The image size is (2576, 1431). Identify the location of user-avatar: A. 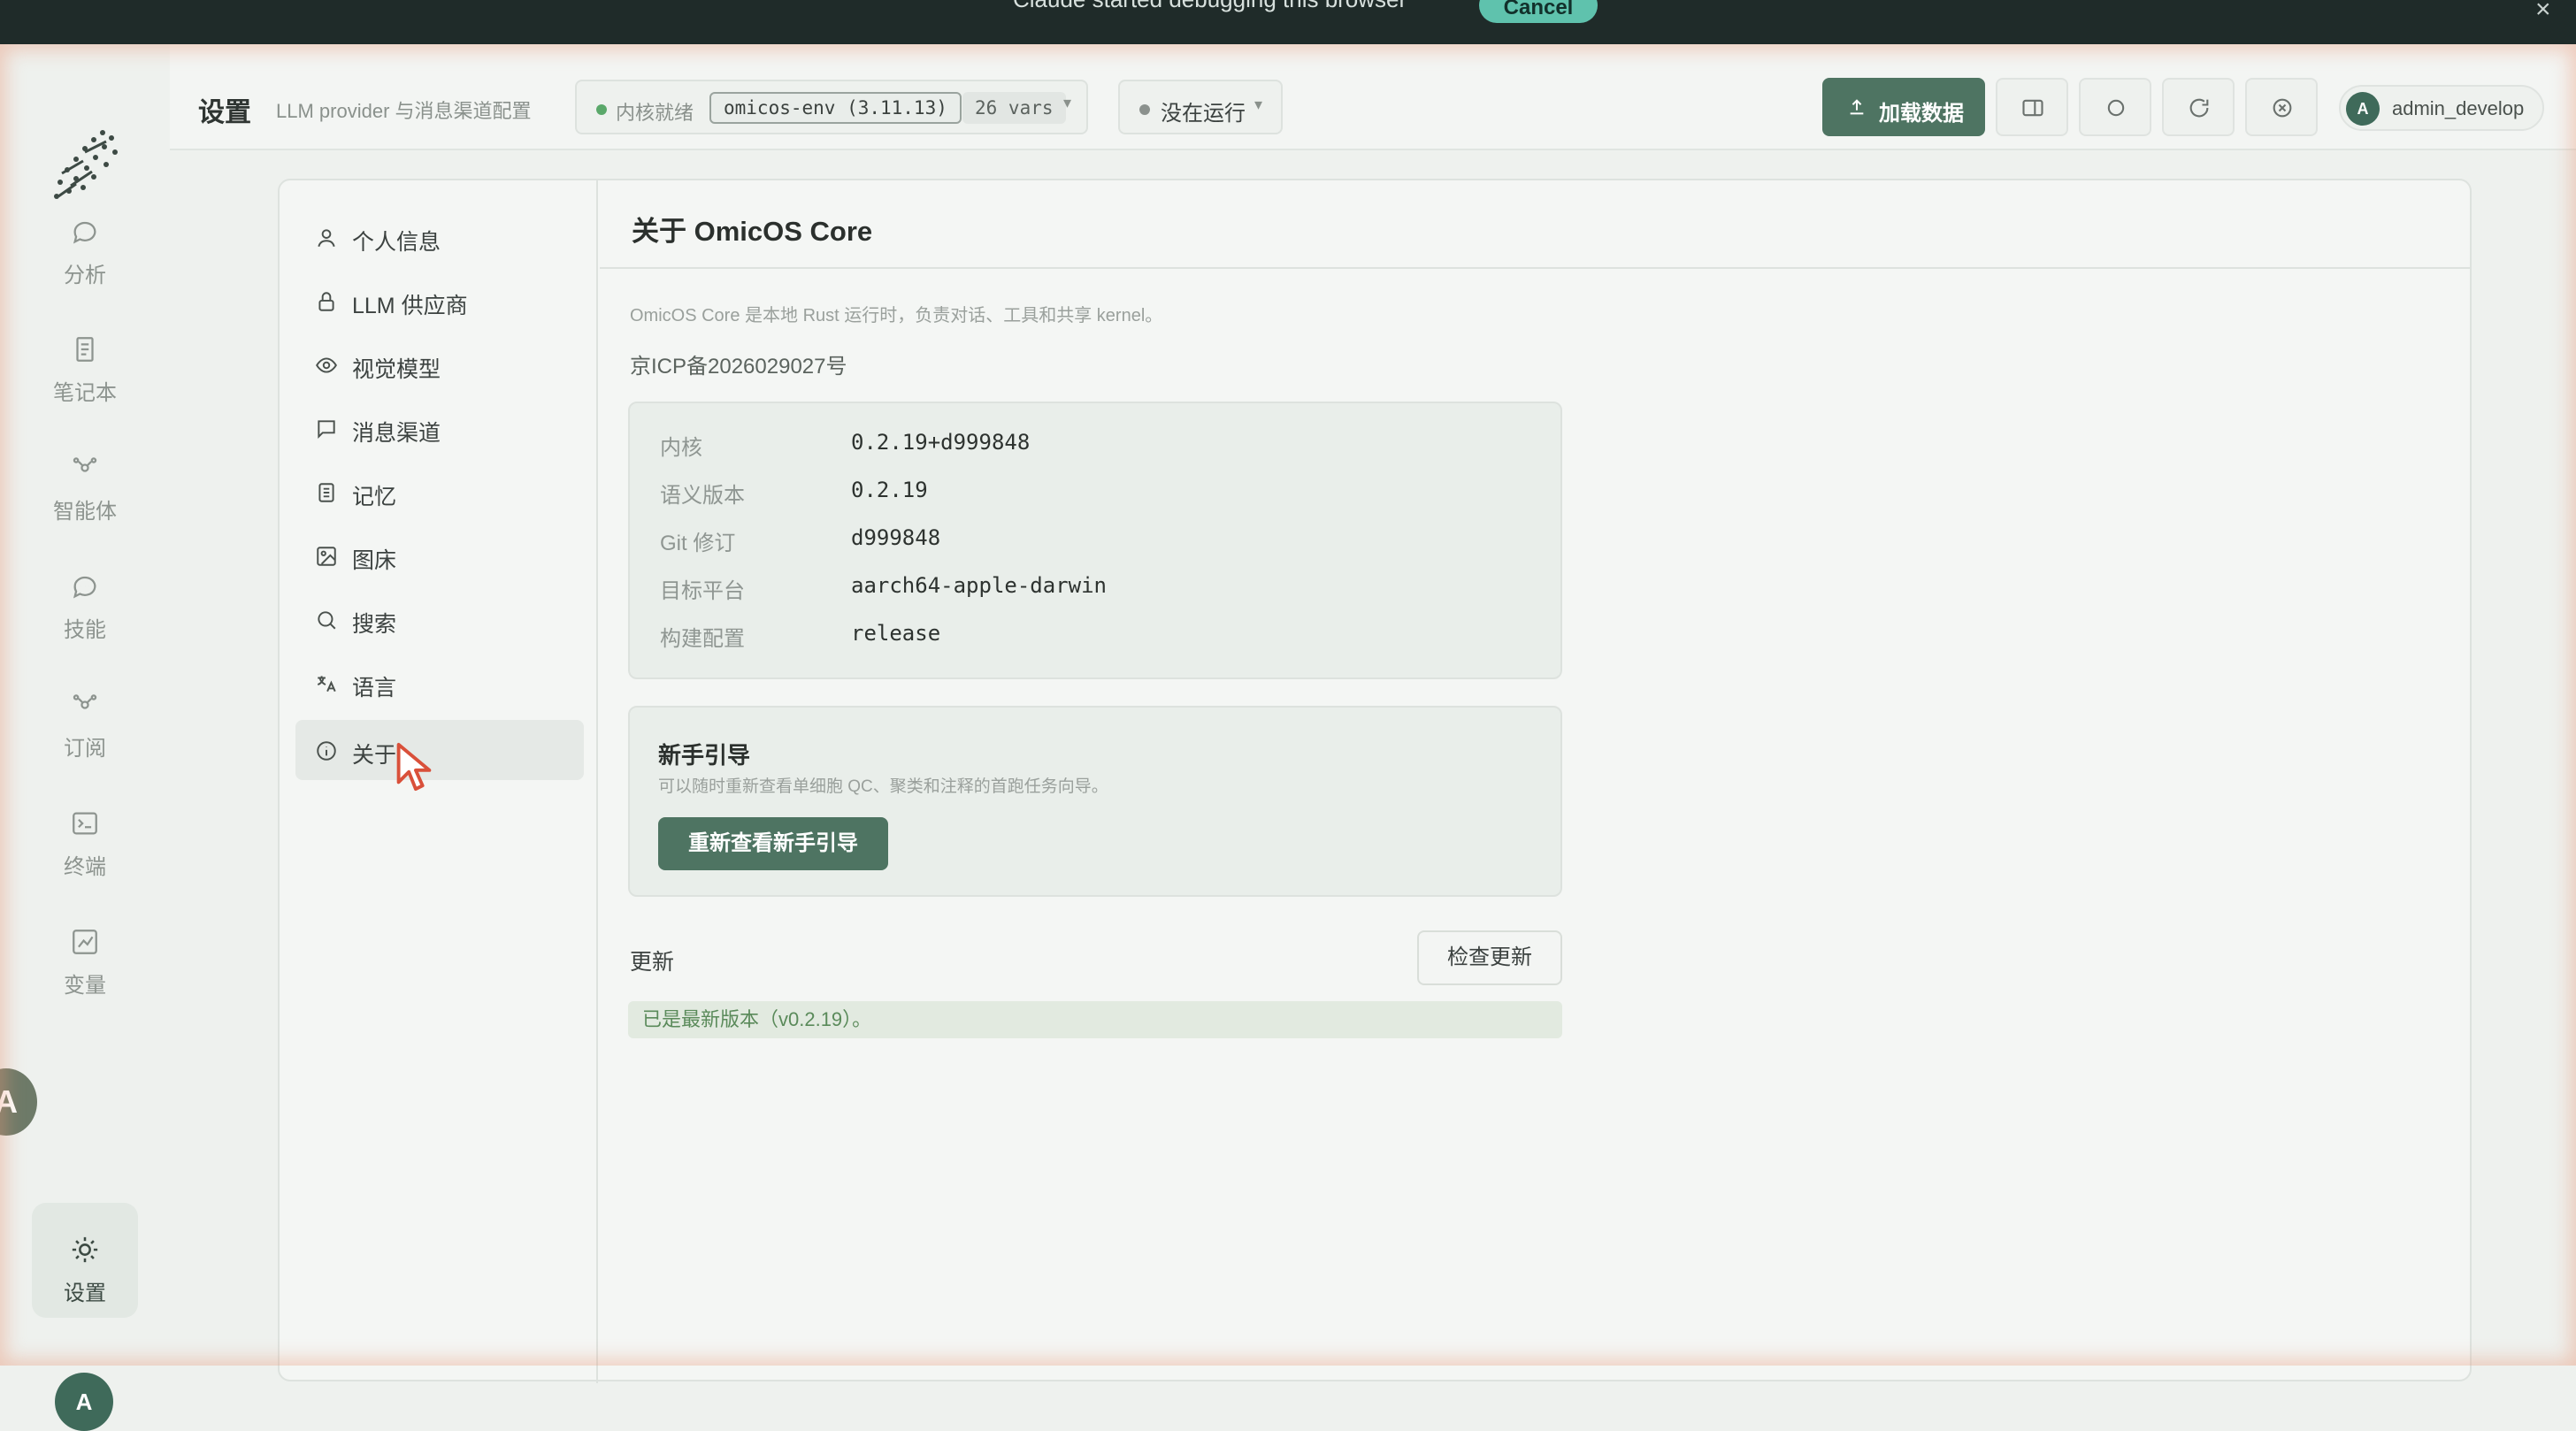
(84, 1402).